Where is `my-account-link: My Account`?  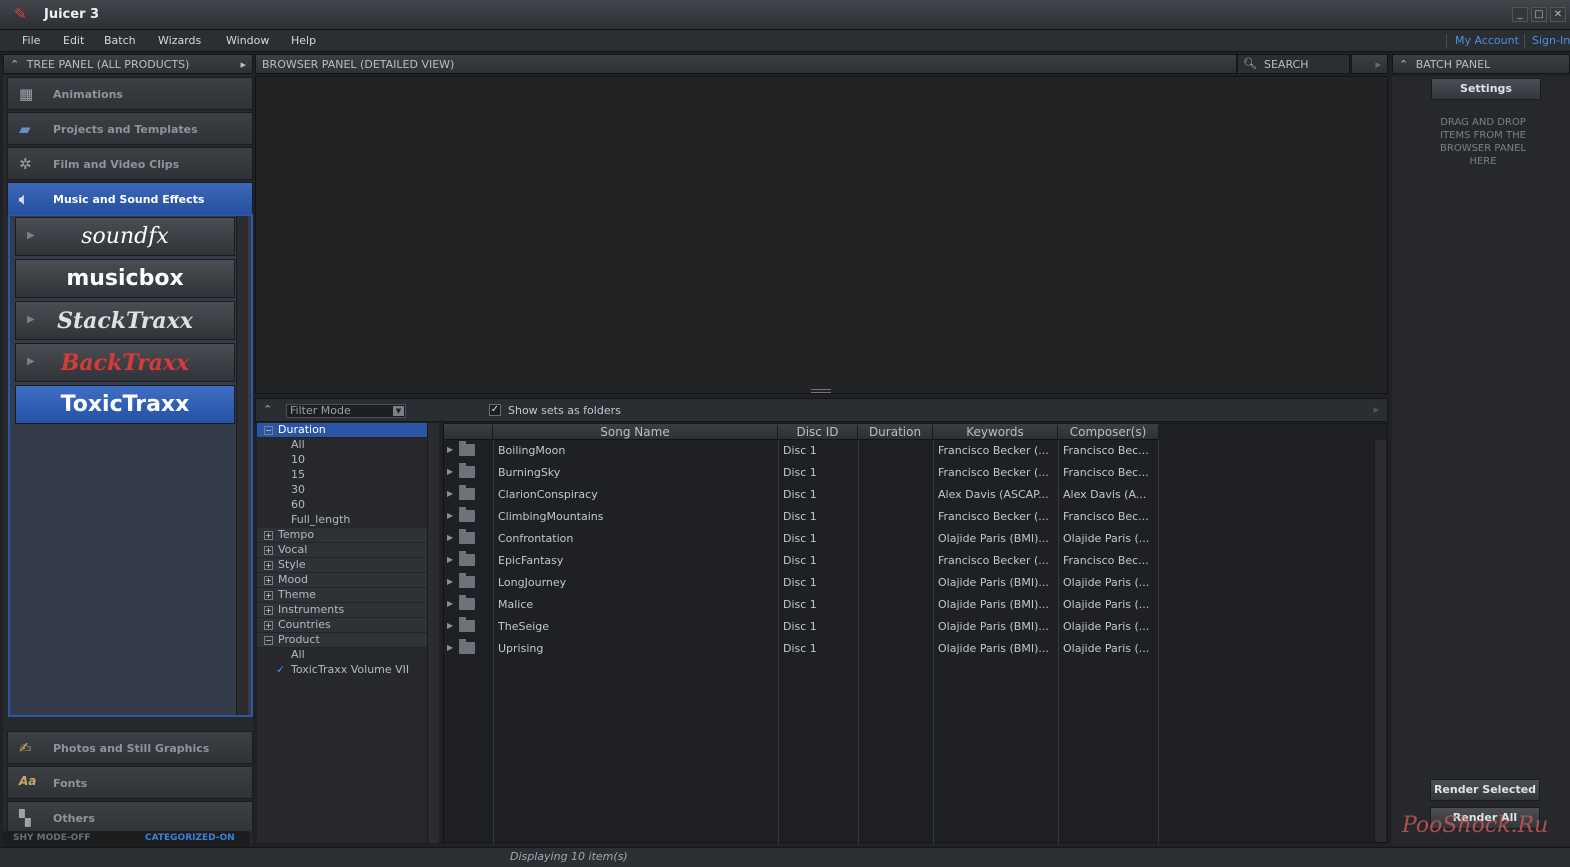
my-account-link: My Account is located at coordinates (1487, 40).